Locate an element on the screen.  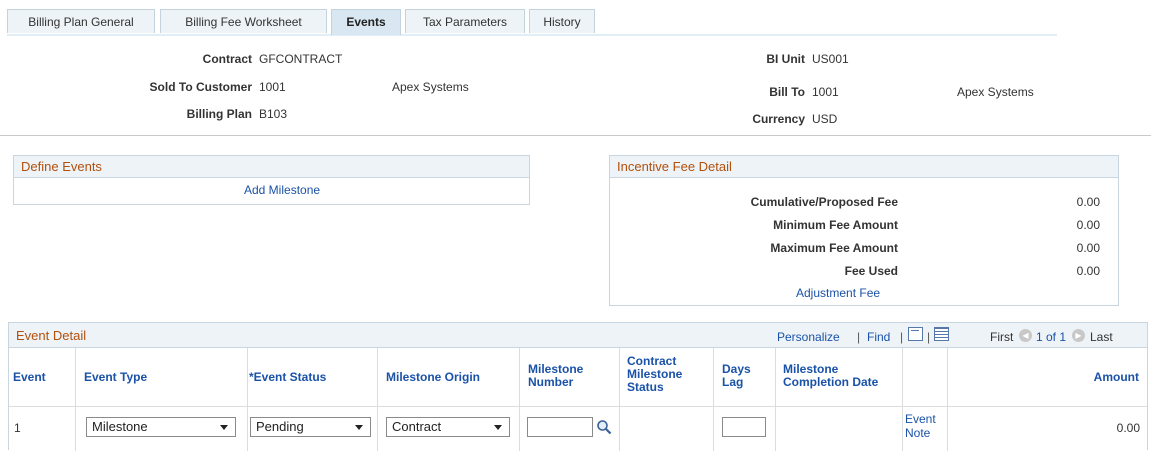
incentive-fee-title: Incentive Fee Detail is located at coordinates (864, 167).